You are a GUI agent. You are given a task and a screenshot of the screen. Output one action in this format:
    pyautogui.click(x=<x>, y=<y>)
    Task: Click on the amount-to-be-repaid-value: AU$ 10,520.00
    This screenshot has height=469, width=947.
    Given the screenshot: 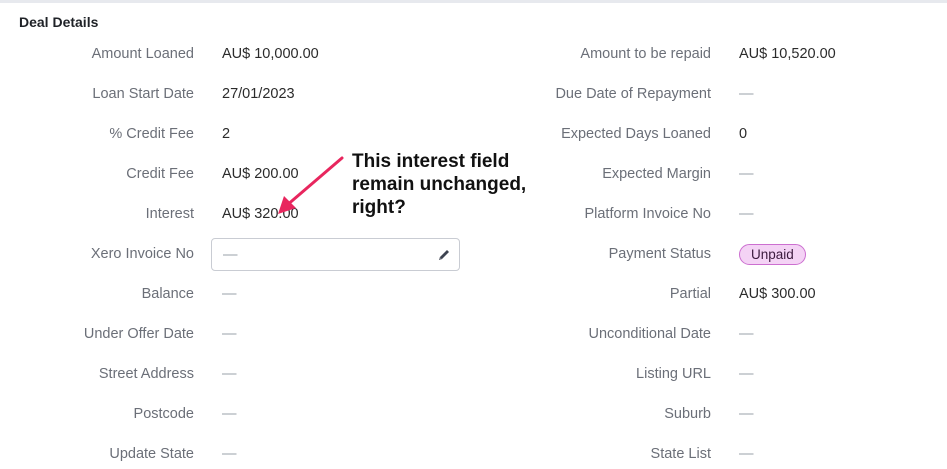 What is the action you would take?
    pyautogui.click(x=787, y=54)
    